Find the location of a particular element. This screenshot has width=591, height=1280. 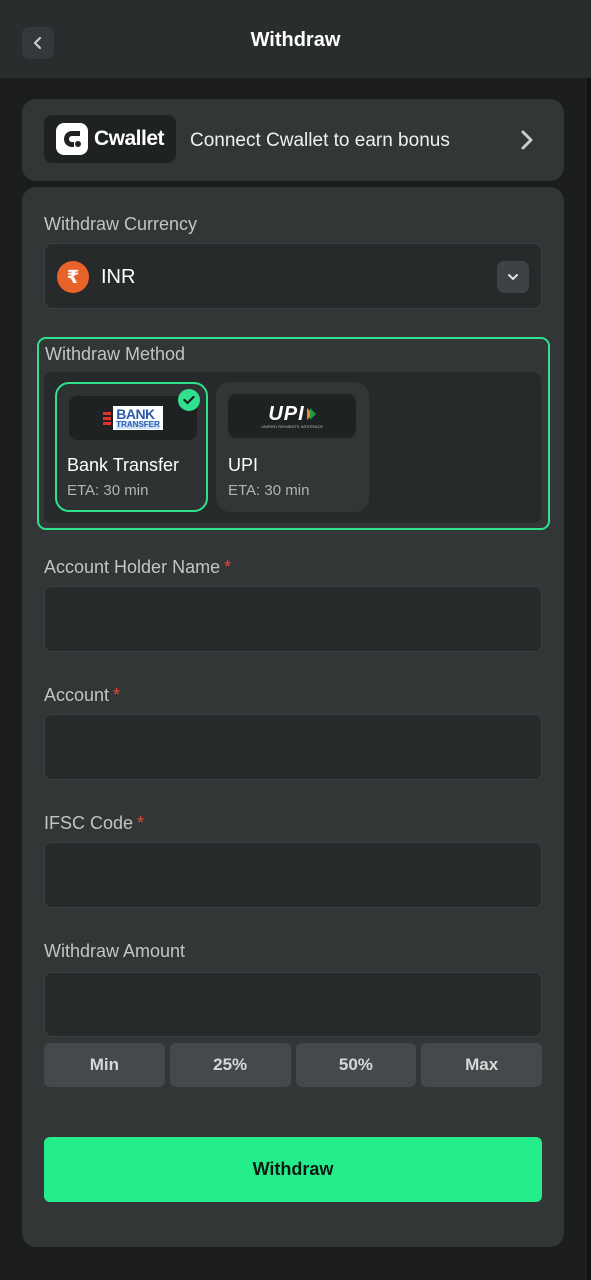

ifsc-label: IFSC Code * is located at coordinates (94, 823).